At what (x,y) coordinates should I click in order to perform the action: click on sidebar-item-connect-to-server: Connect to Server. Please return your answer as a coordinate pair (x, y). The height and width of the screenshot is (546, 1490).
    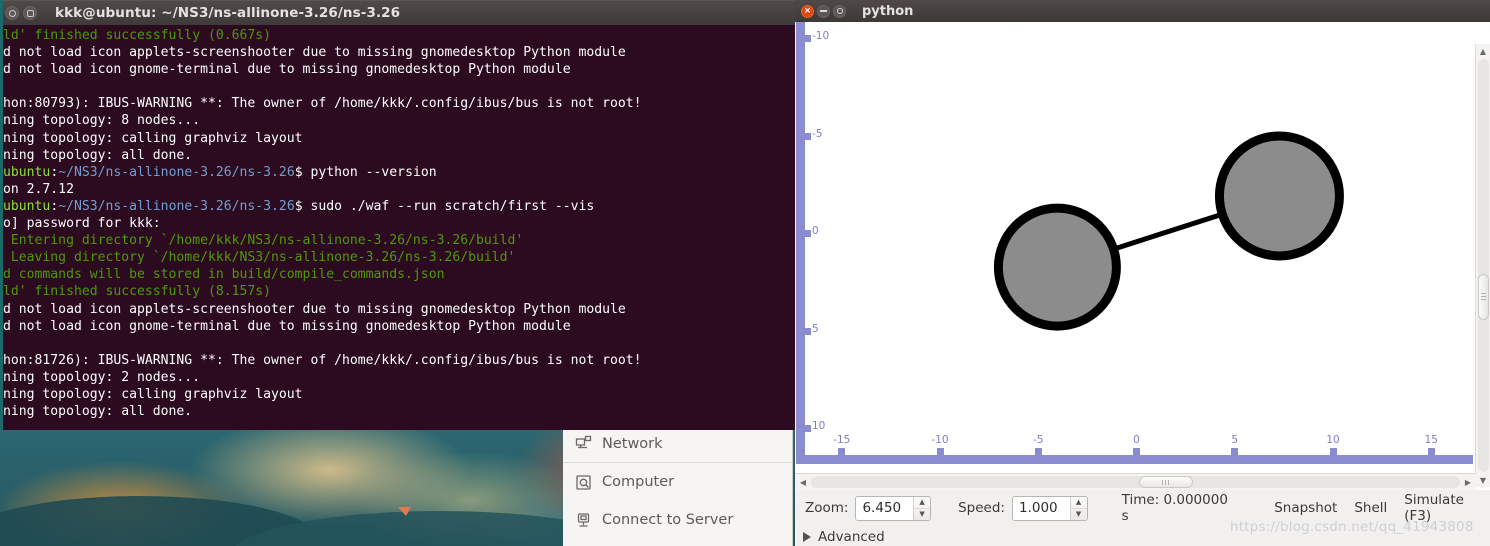
    Looking at the image, I should click on (677, 520).